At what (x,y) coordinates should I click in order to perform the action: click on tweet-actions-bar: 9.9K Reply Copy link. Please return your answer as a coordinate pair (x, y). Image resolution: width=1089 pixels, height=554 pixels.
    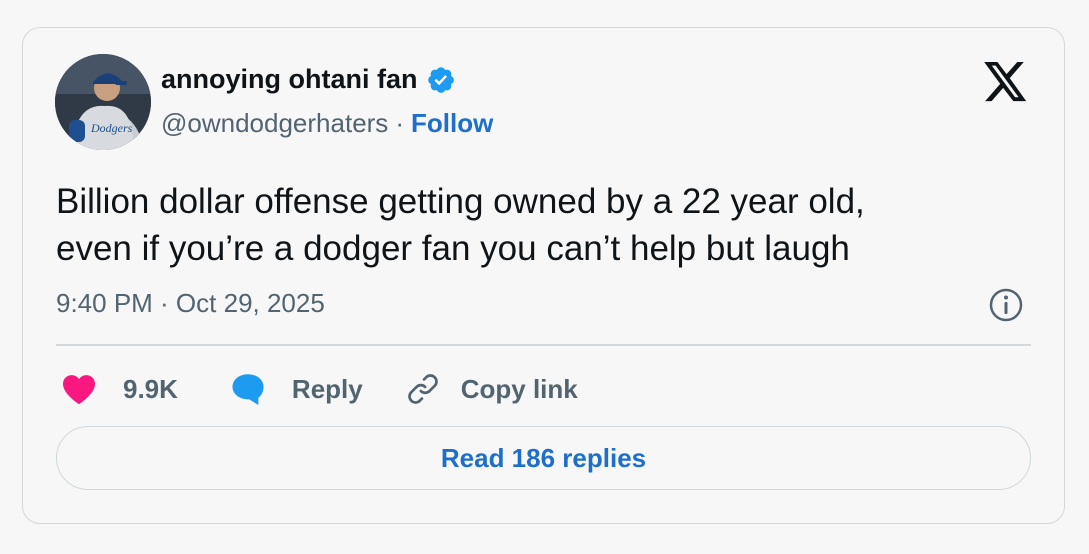
    Looking at the image, I should click on (319, 389).